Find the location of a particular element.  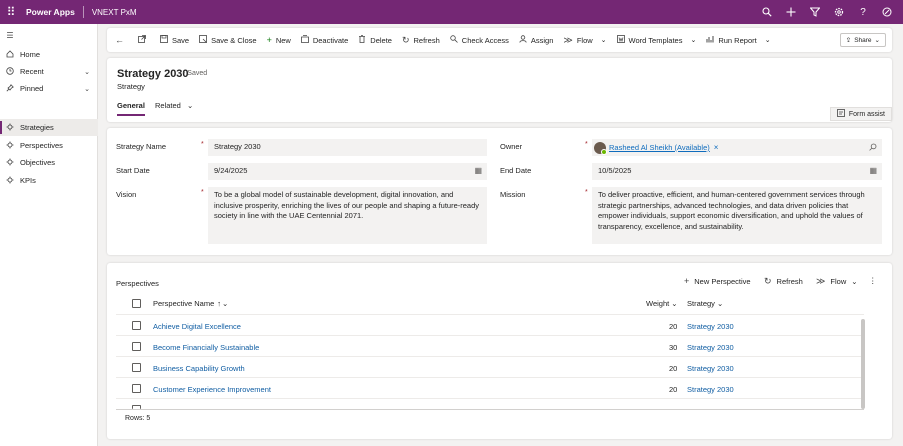

delete-icon is located at coordinates (362, 40).